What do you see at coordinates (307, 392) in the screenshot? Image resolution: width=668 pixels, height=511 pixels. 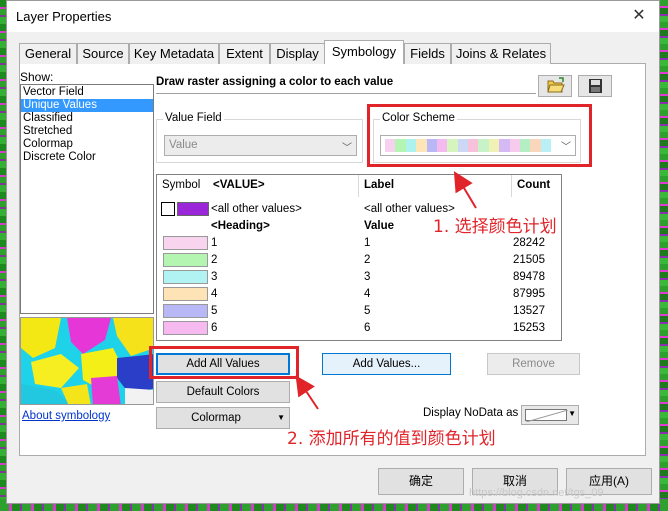 I see `arrow-to-add-all-values` at bounding box center [307, 392].